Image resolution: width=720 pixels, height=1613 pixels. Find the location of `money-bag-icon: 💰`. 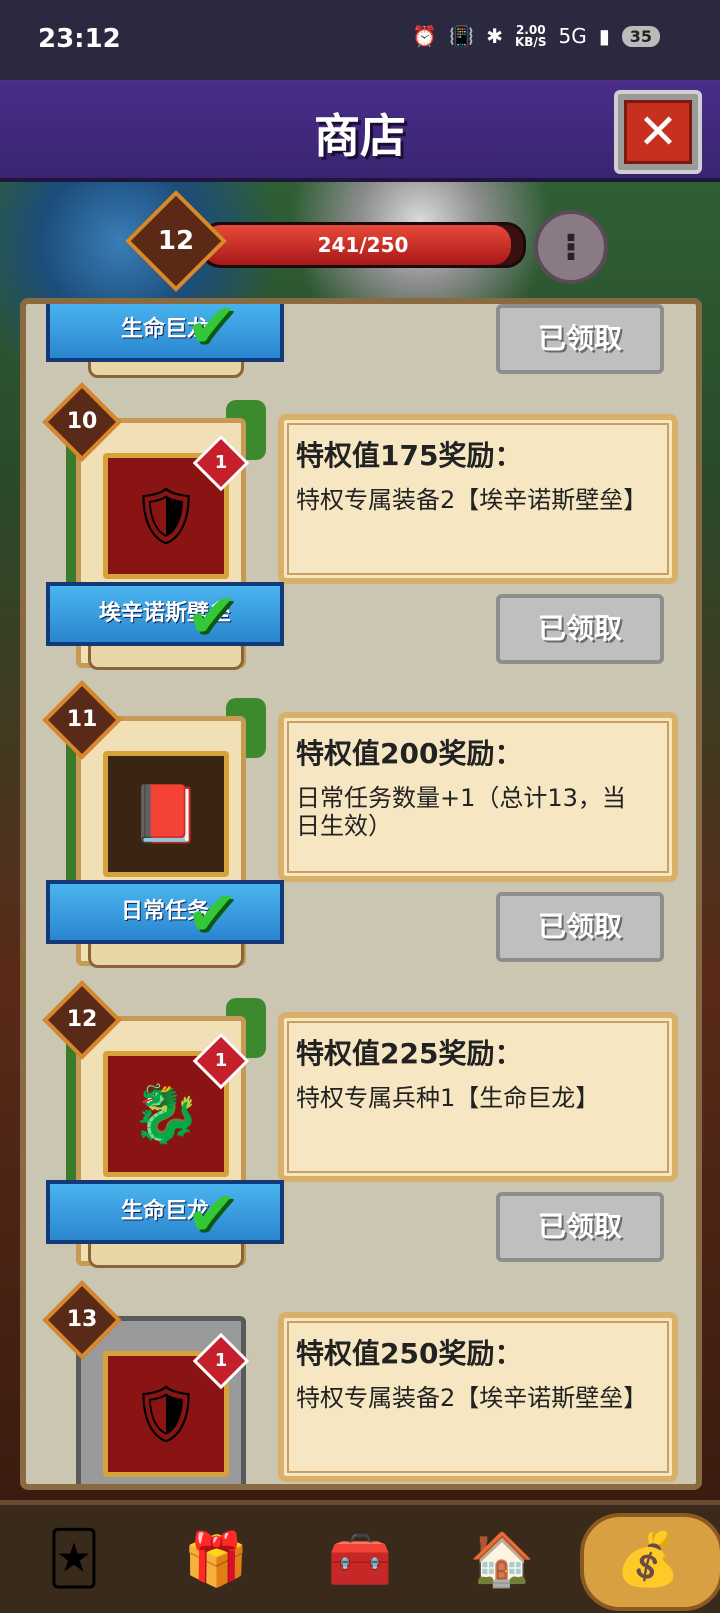

money-bag-icon: 💰 is located at coordinates (648, 1559).